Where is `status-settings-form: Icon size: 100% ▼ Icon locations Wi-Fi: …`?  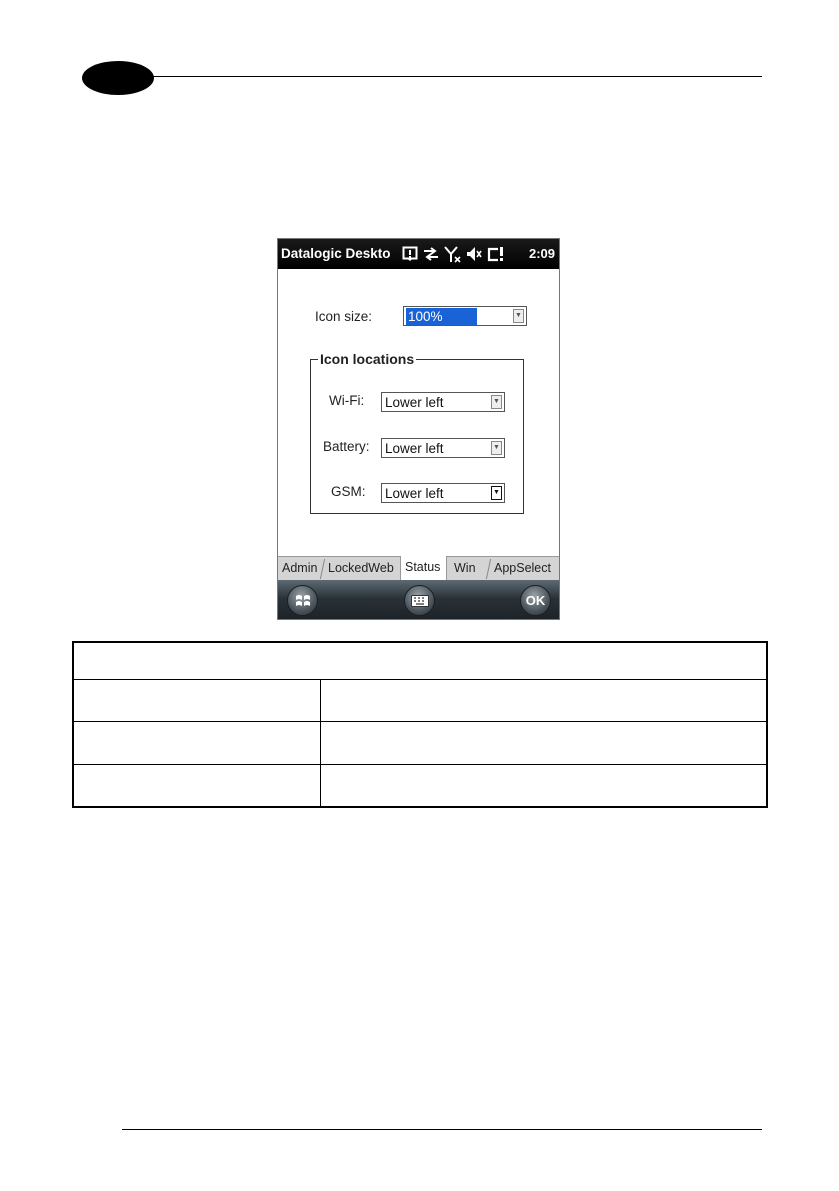
status-settings-form: Icon size: 100% ▼ Icon locations Wi-Fi: … is located at coordinates (418, 412).